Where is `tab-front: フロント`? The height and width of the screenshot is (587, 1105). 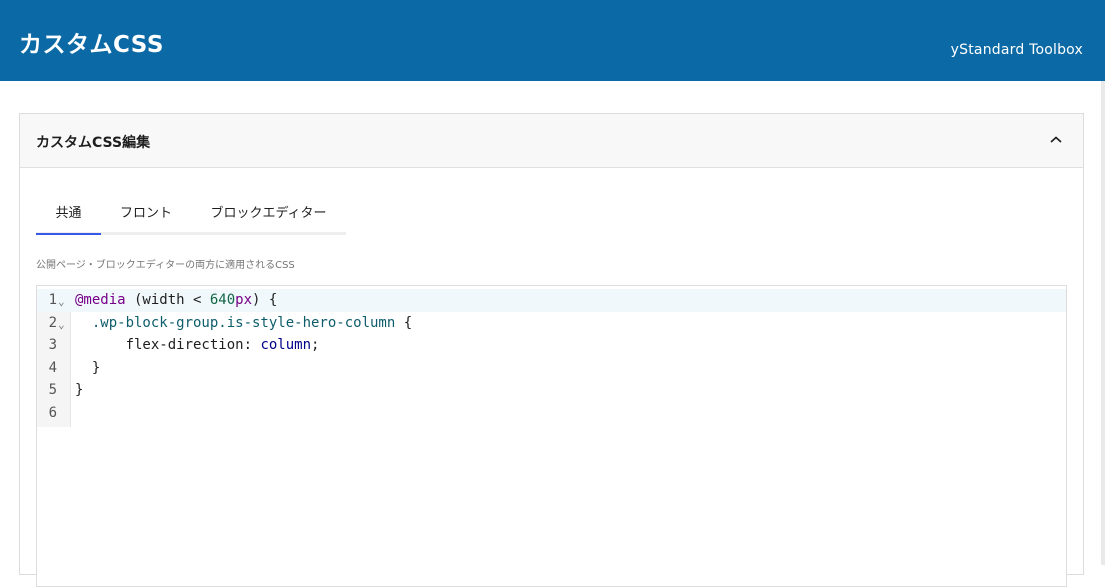 tab-front: フロント is located at coordinates (146, 211).